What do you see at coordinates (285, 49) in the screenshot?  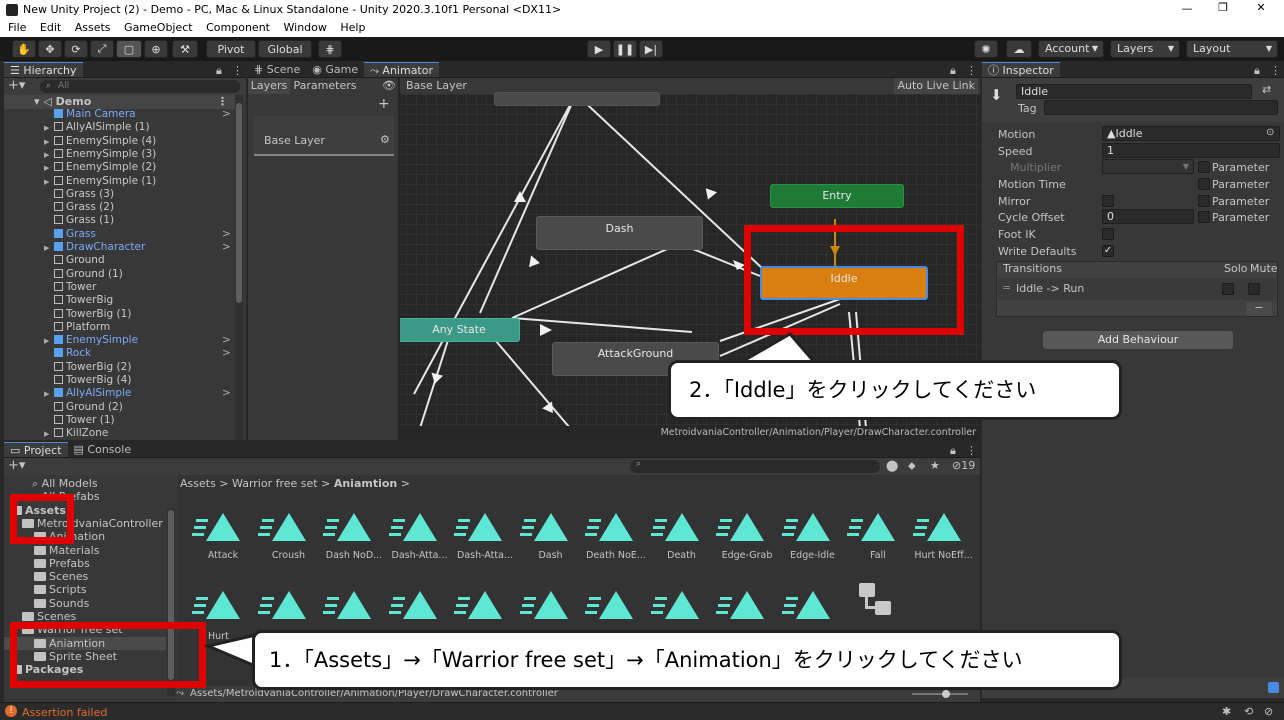 I see `global-toggle: Global` at bounding box center [285, 49].